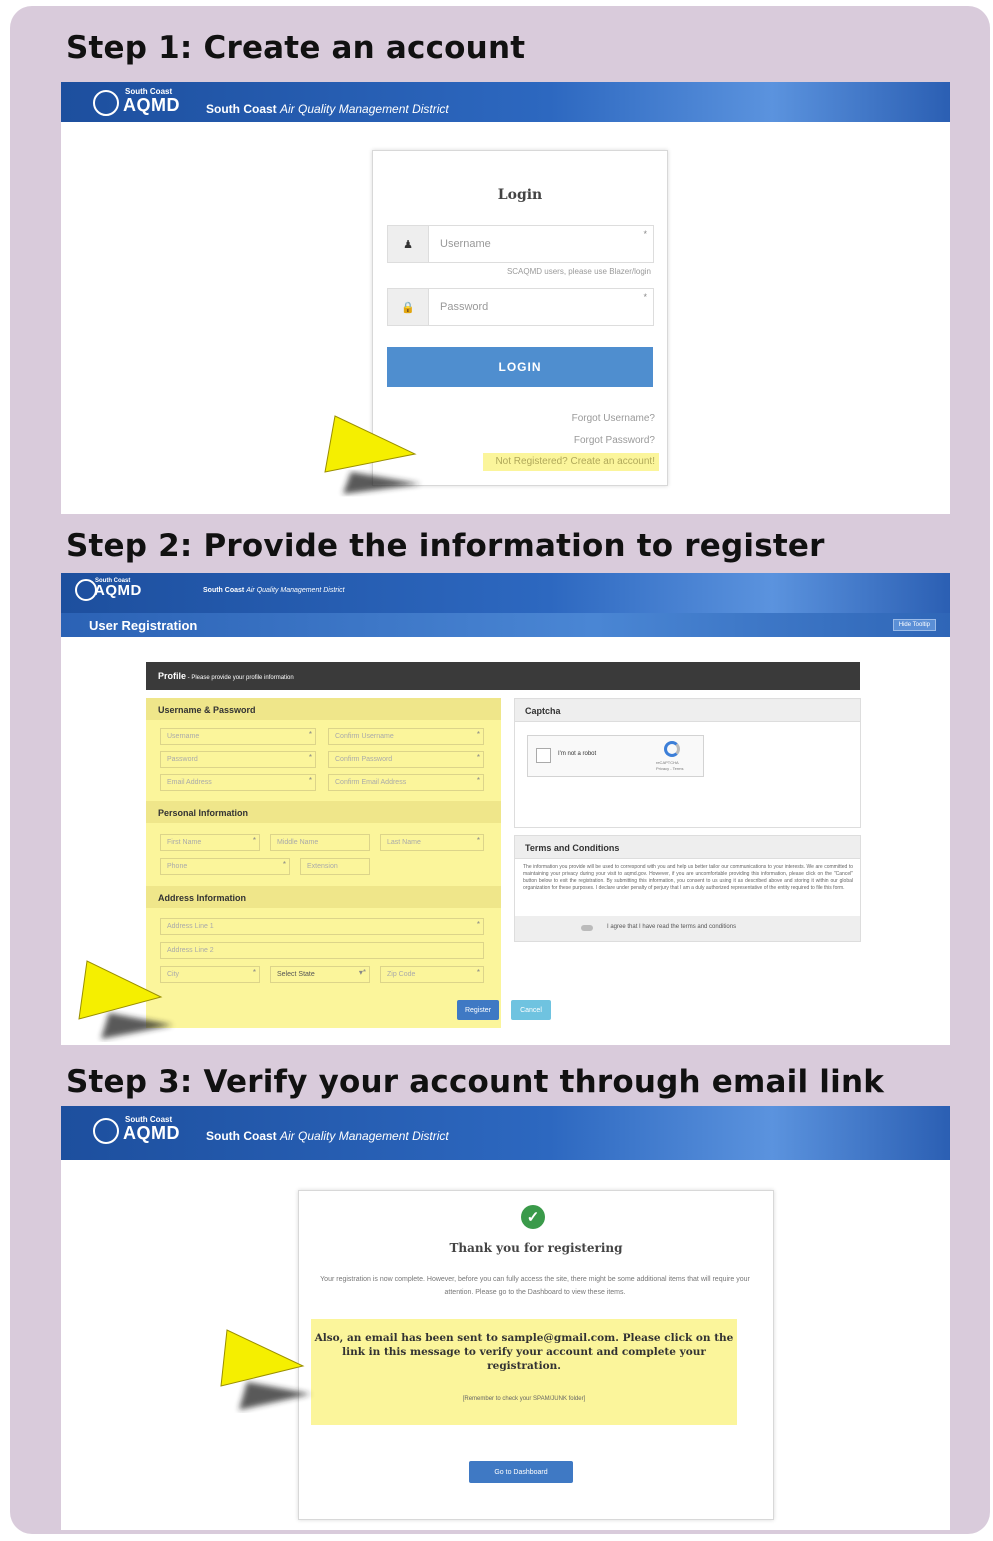 The height and width of the screenshot is (1541, 993). What do you see at coordinates (408, 307) in the screenshot?
I see `lock-icon: 🔒` at bounding box center [408, 307].